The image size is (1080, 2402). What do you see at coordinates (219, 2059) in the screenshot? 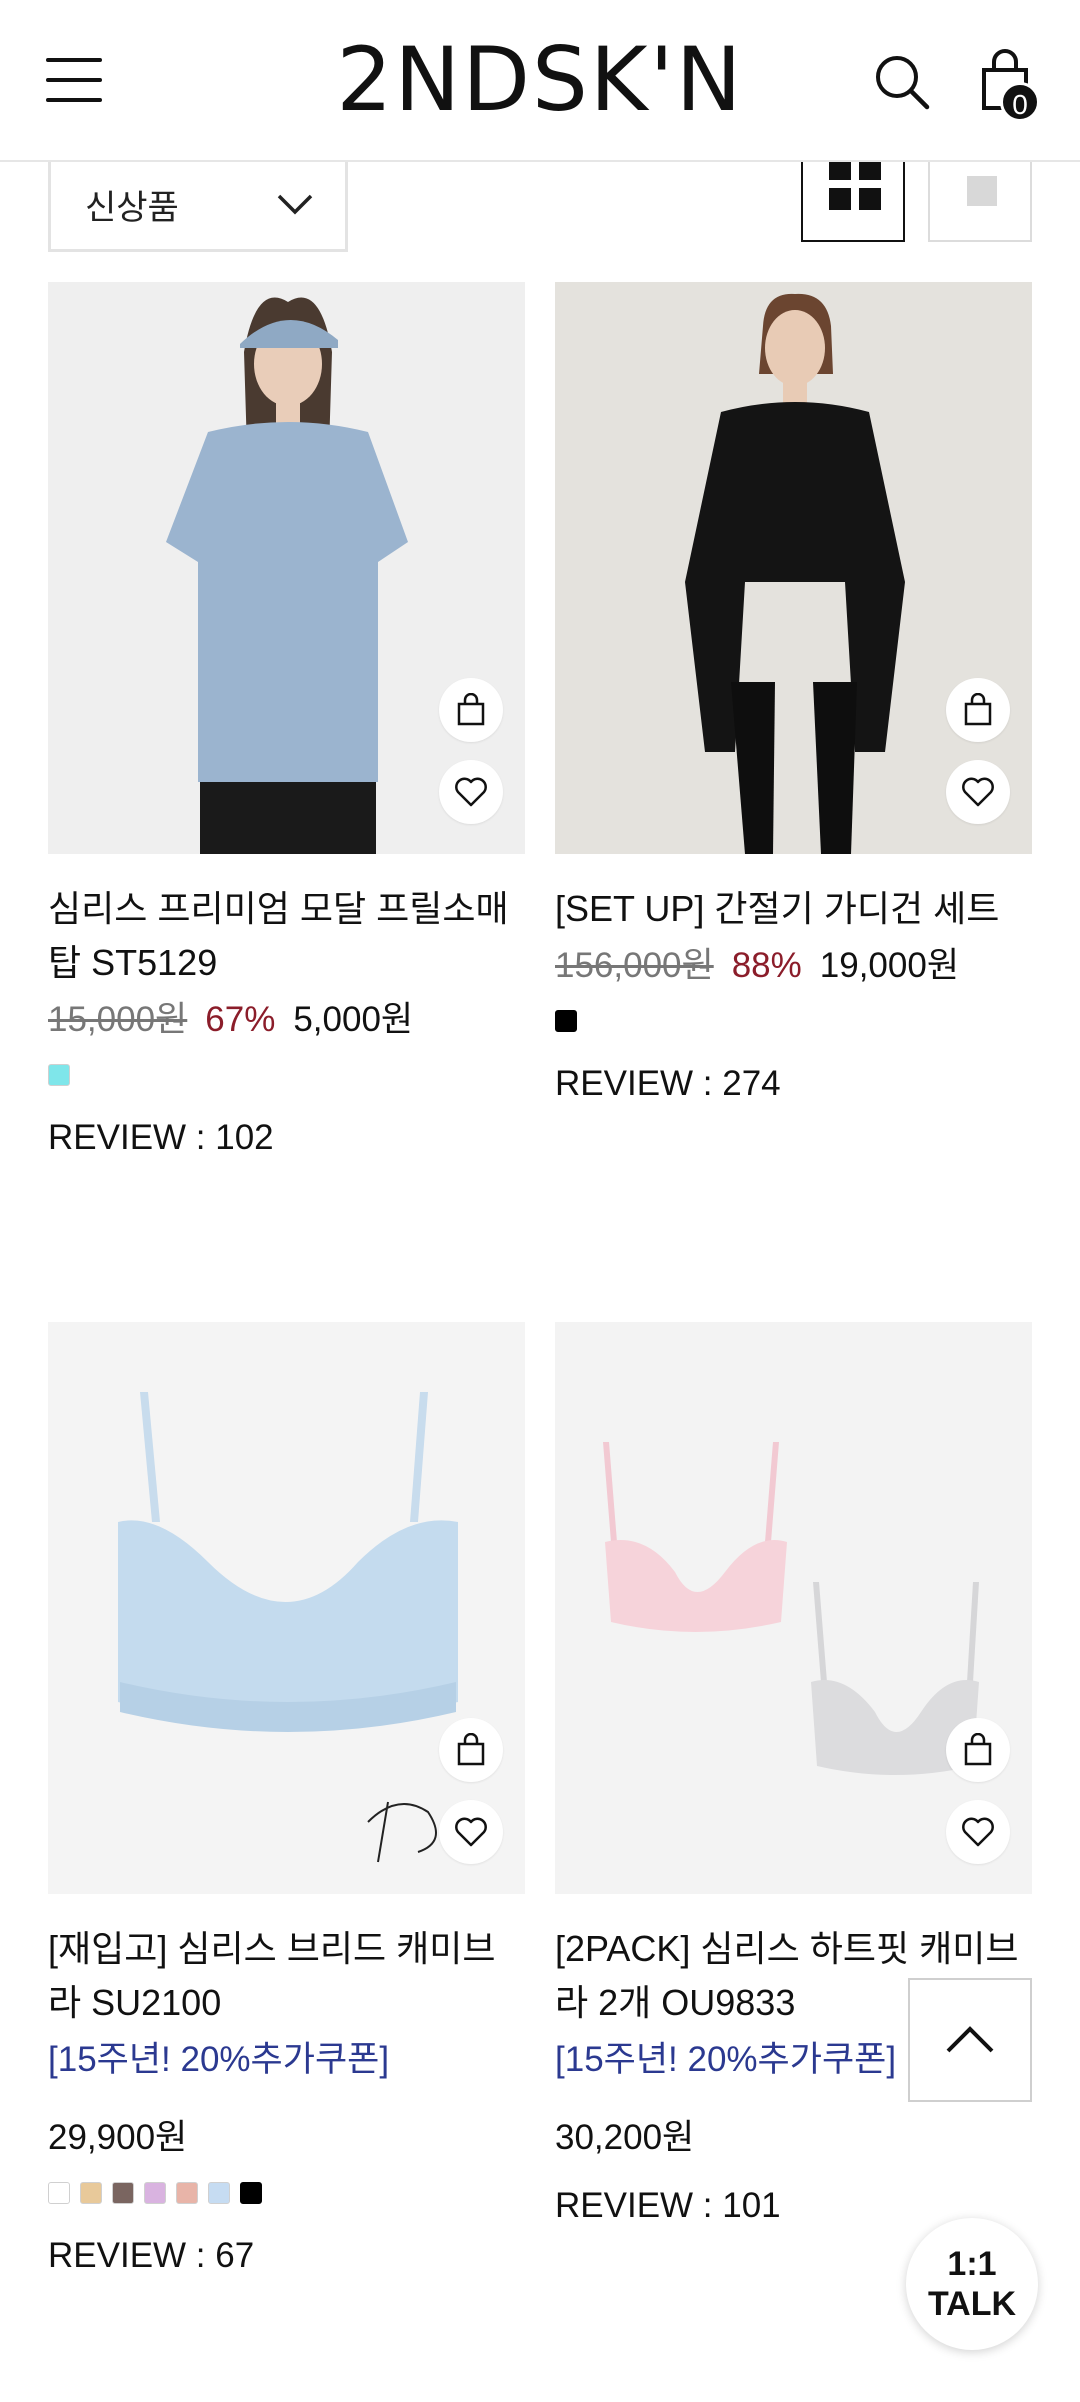
I see `promo-label: [15주년! 20%추가쿠폰]` at bounding box center [219, 2059].